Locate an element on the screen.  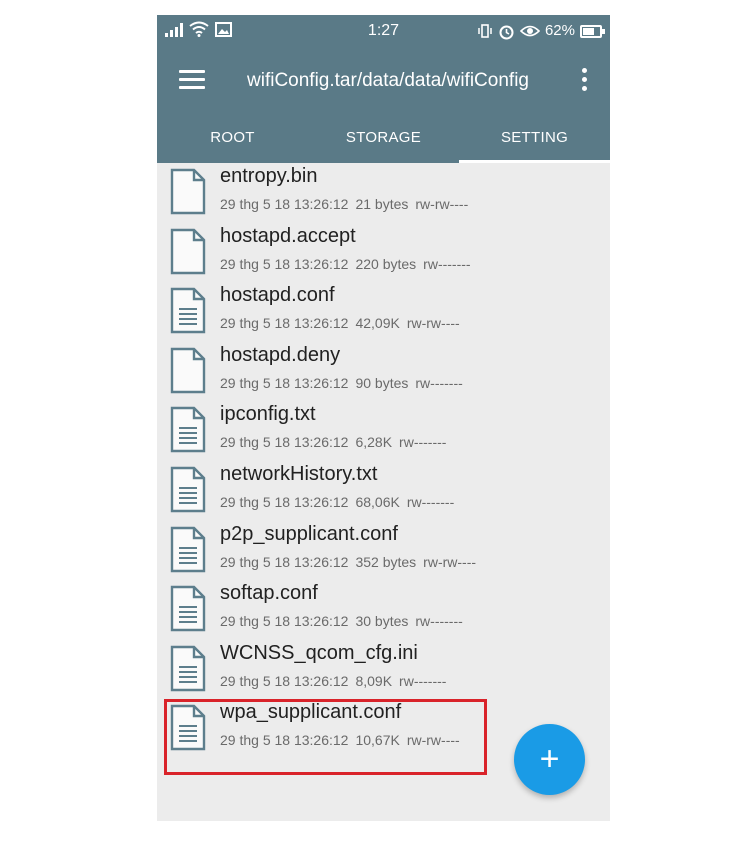
file-meta: 29 thg 5 18 13:26:12 68,06K rw------- is located at coordinates (340, 502).